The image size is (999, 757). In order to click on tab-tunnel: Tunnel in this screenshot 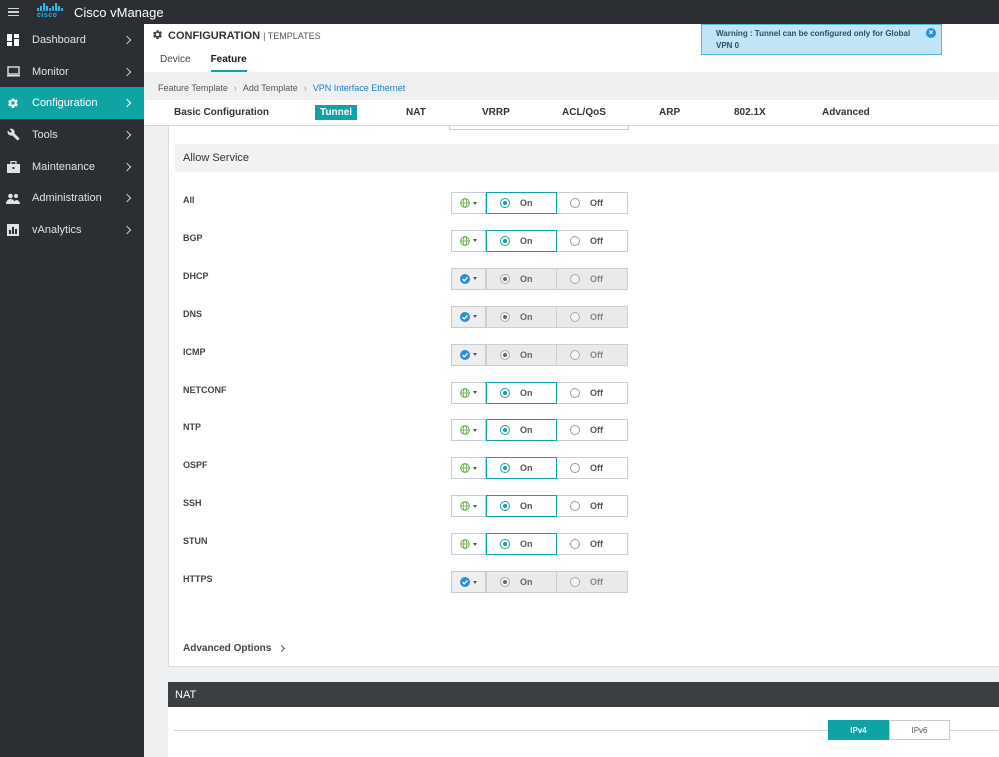, I will do `click(336, 112)`.